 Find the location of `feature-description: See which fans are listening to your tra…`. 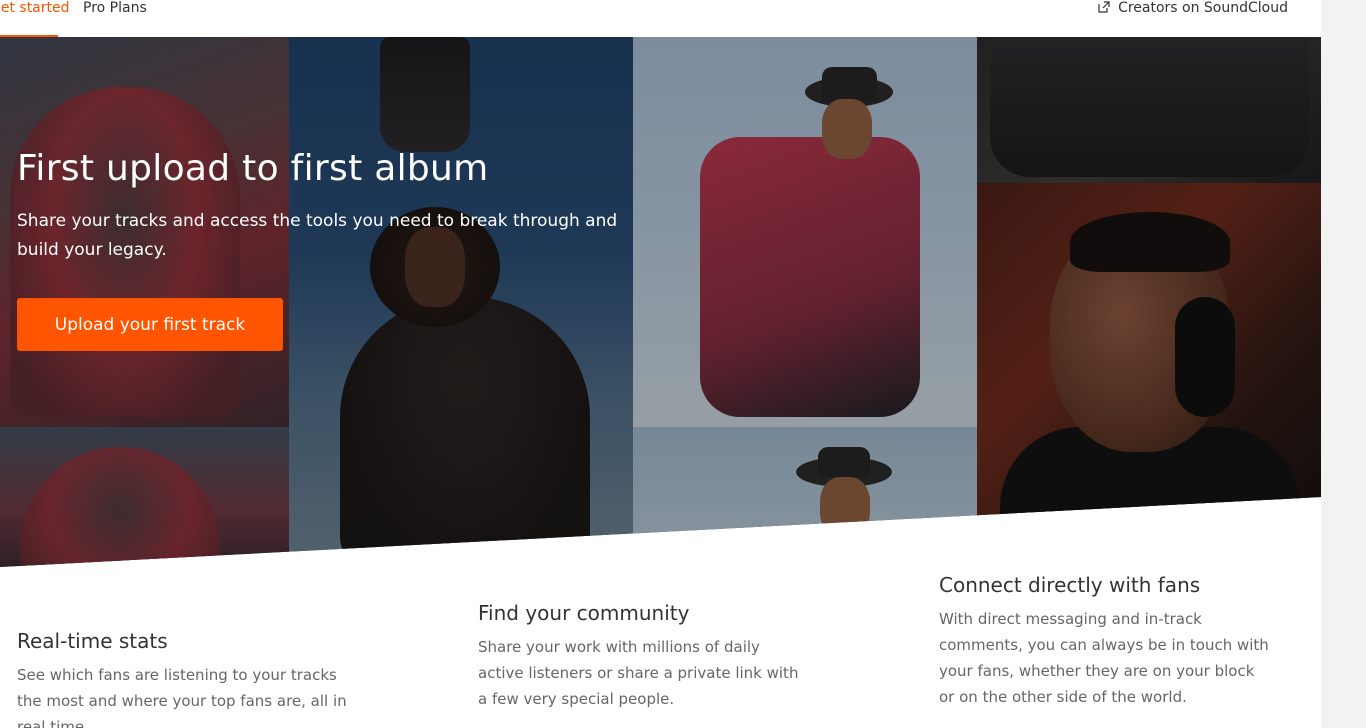

feature-description: See which fans are listening to your tra… is located at coordinates (182, 697).